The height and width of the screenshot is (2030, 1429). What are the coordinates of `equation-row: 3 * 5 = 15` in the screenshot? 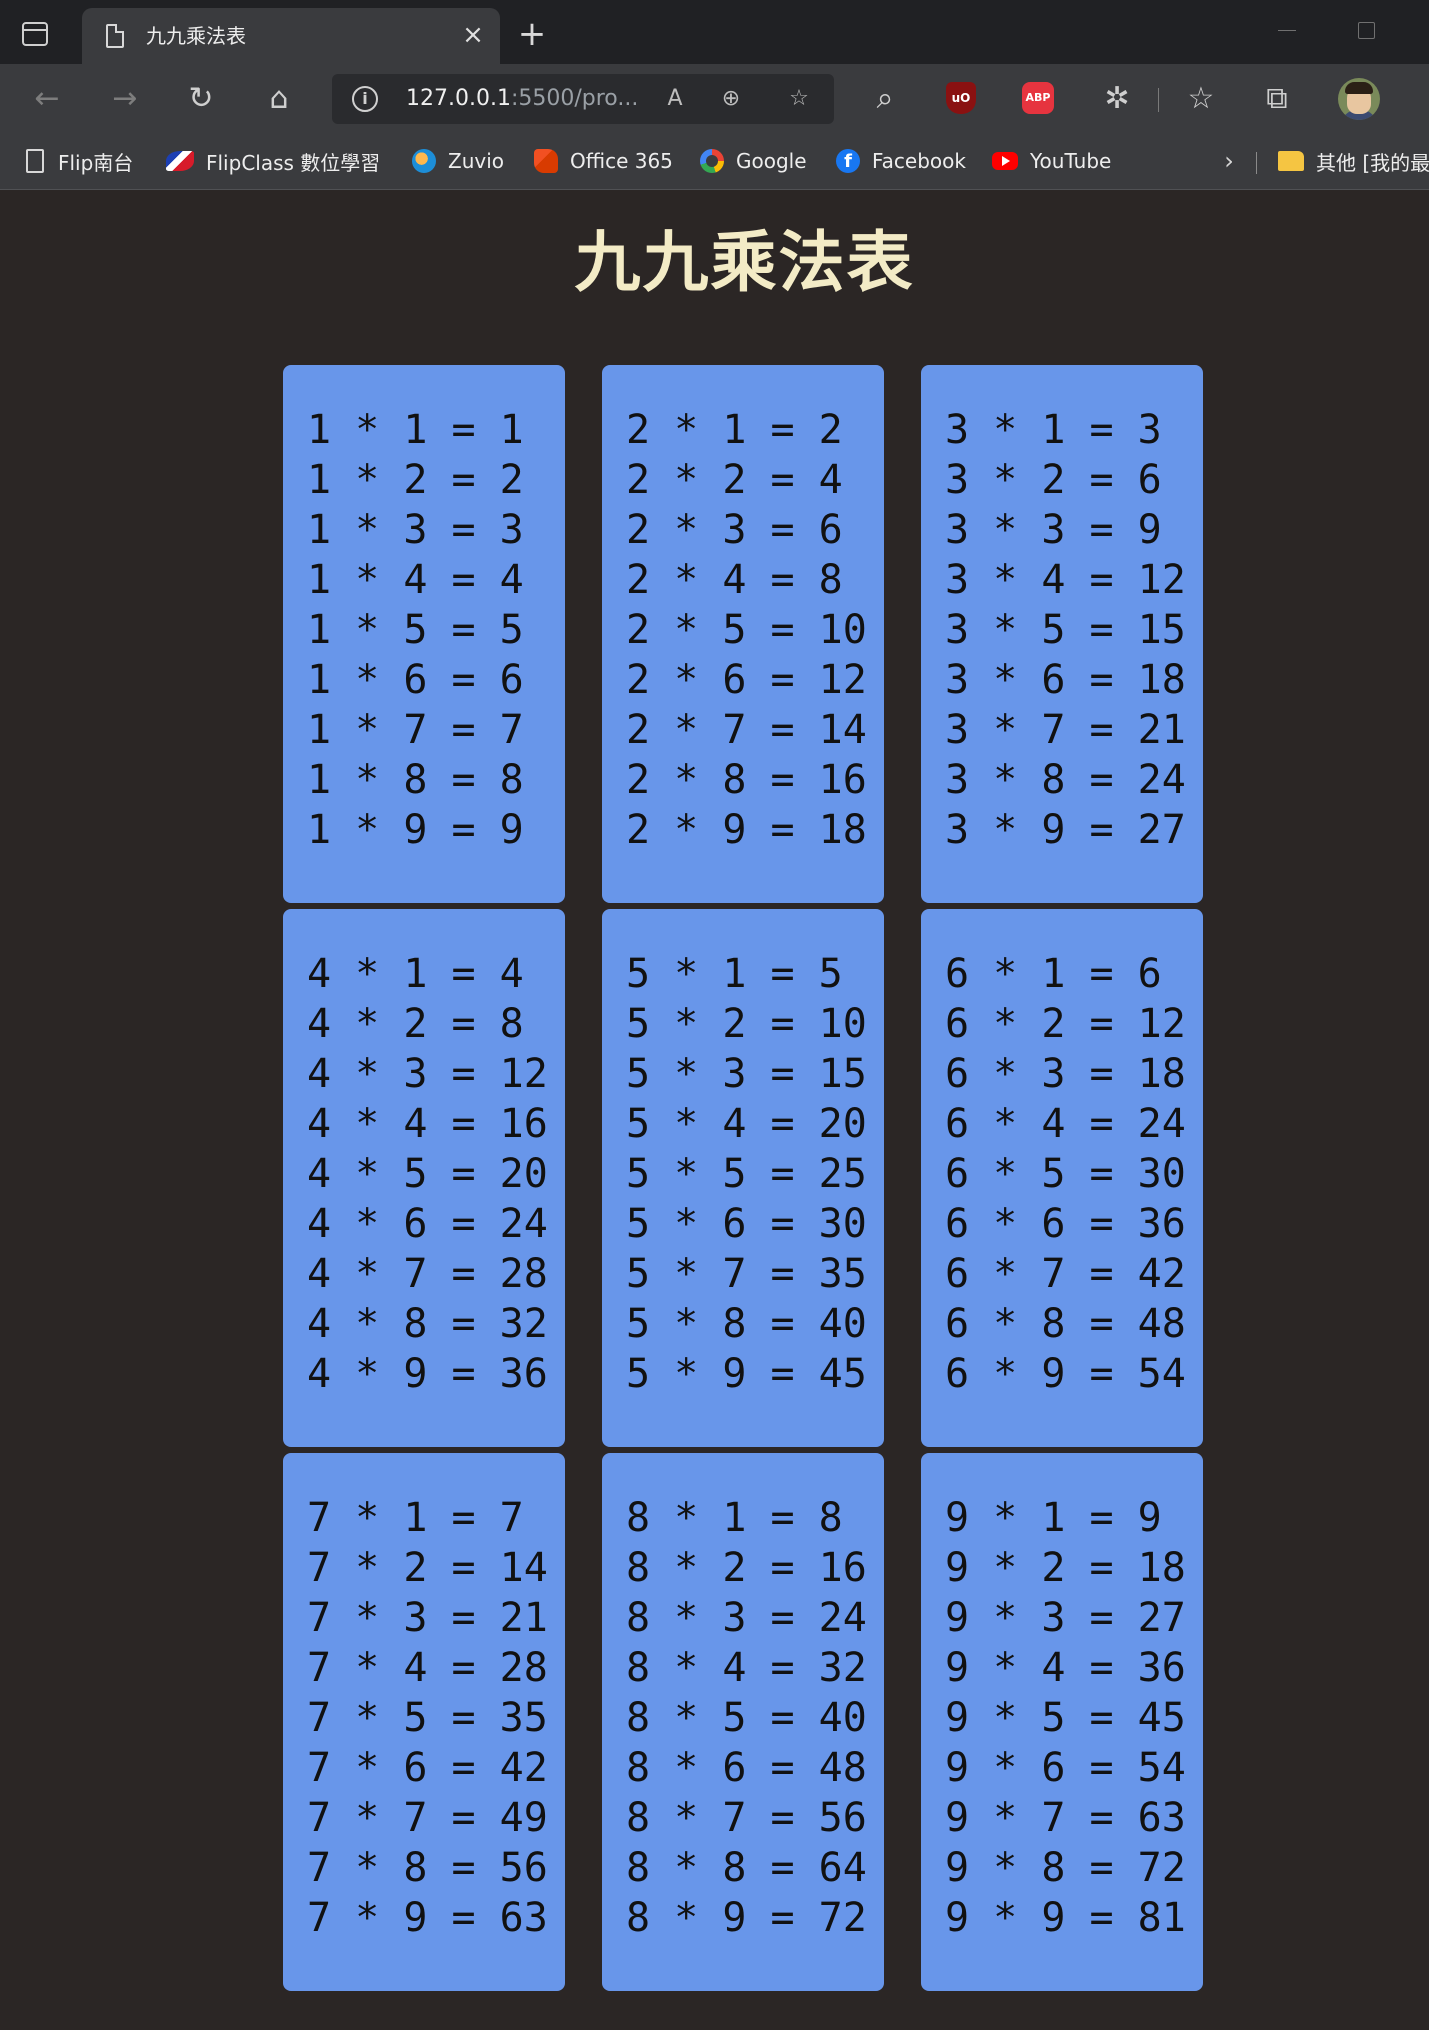 It's located at (1065, 630).